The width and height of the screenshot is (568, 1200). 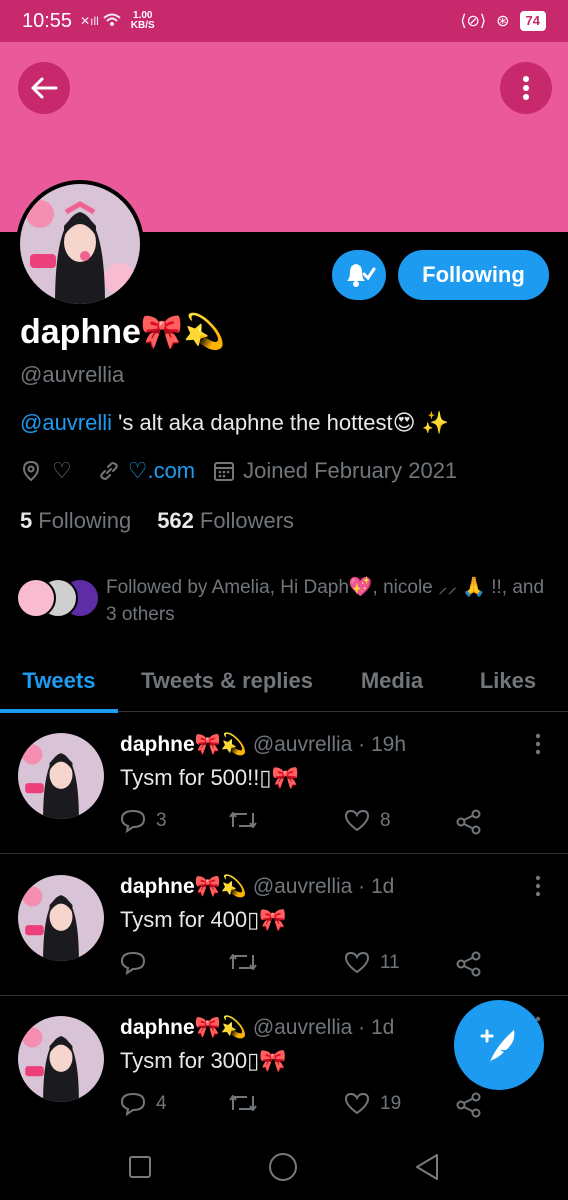 I want to click on bio-text: 's alt aka daphne the hottest😍 ✨, so click(x=281, y=422).